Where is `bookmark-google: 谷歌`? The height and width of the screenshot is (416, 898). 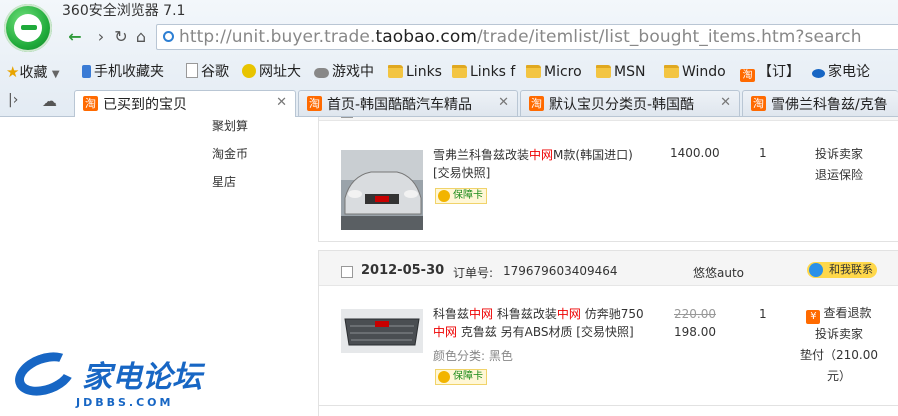
bookmark-google: 谷歌 is located at coordinates (207, 72).